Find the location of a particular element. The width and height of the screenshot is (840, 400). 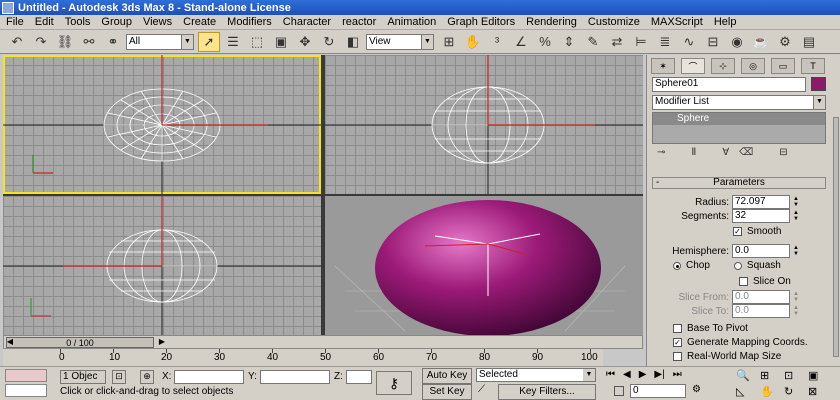

menu-views: Views is located at coordinates (157, 22).